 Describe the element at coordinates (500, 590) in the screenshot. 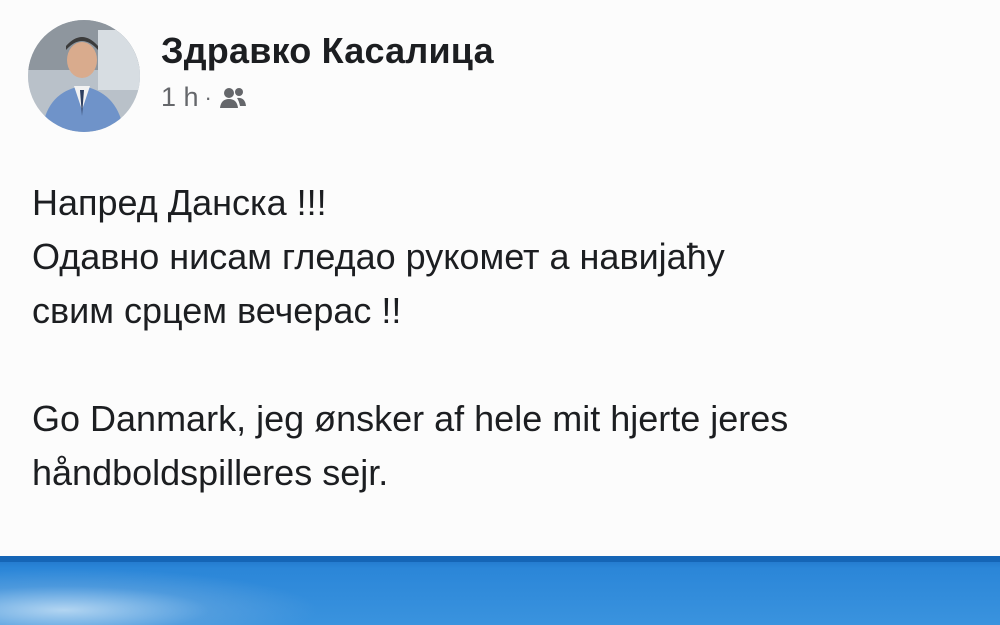

I see `post-image` at that location.